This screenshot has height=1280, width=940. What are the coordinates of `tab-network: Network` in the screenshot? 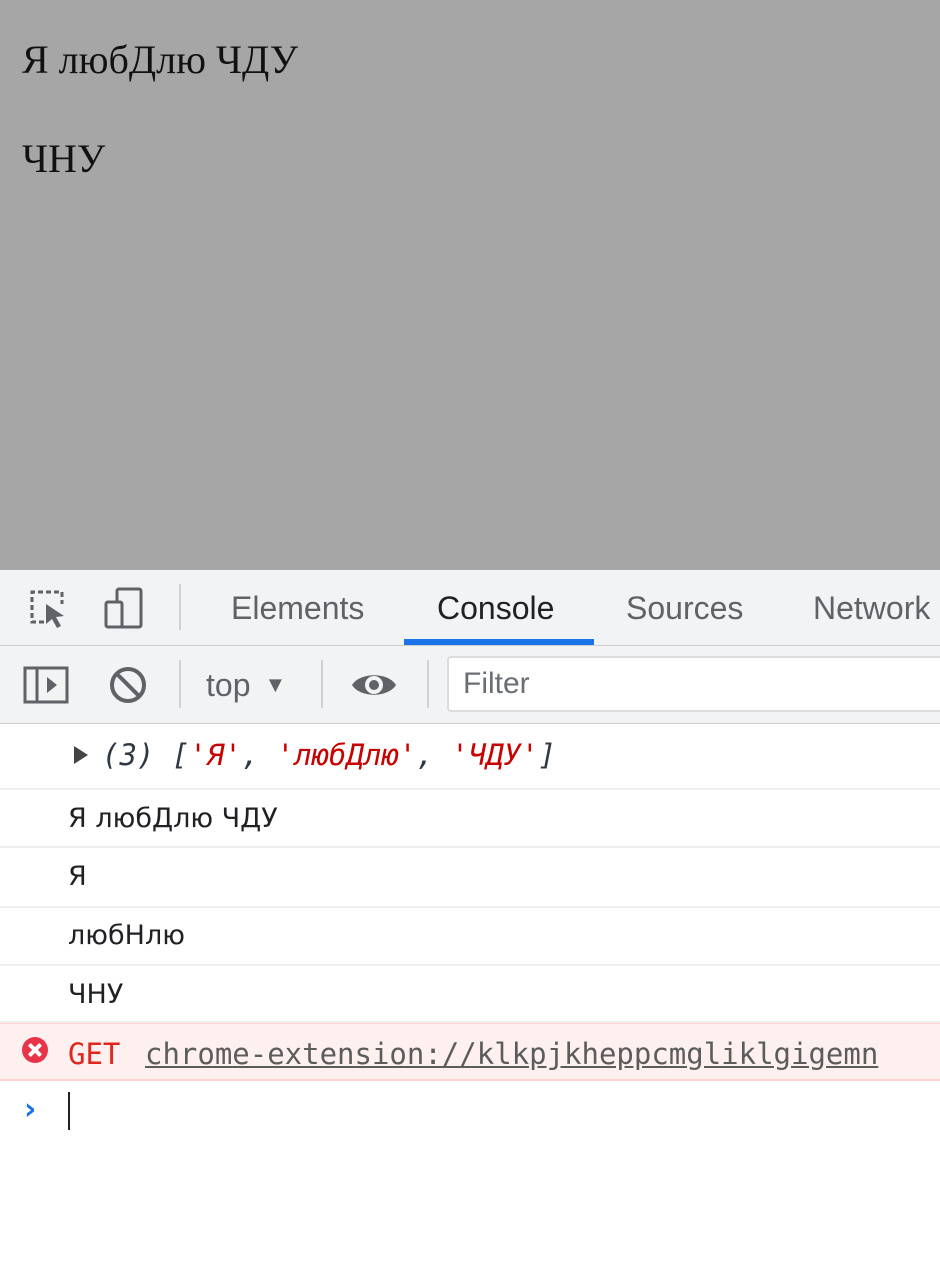 It's located at (871, 608).